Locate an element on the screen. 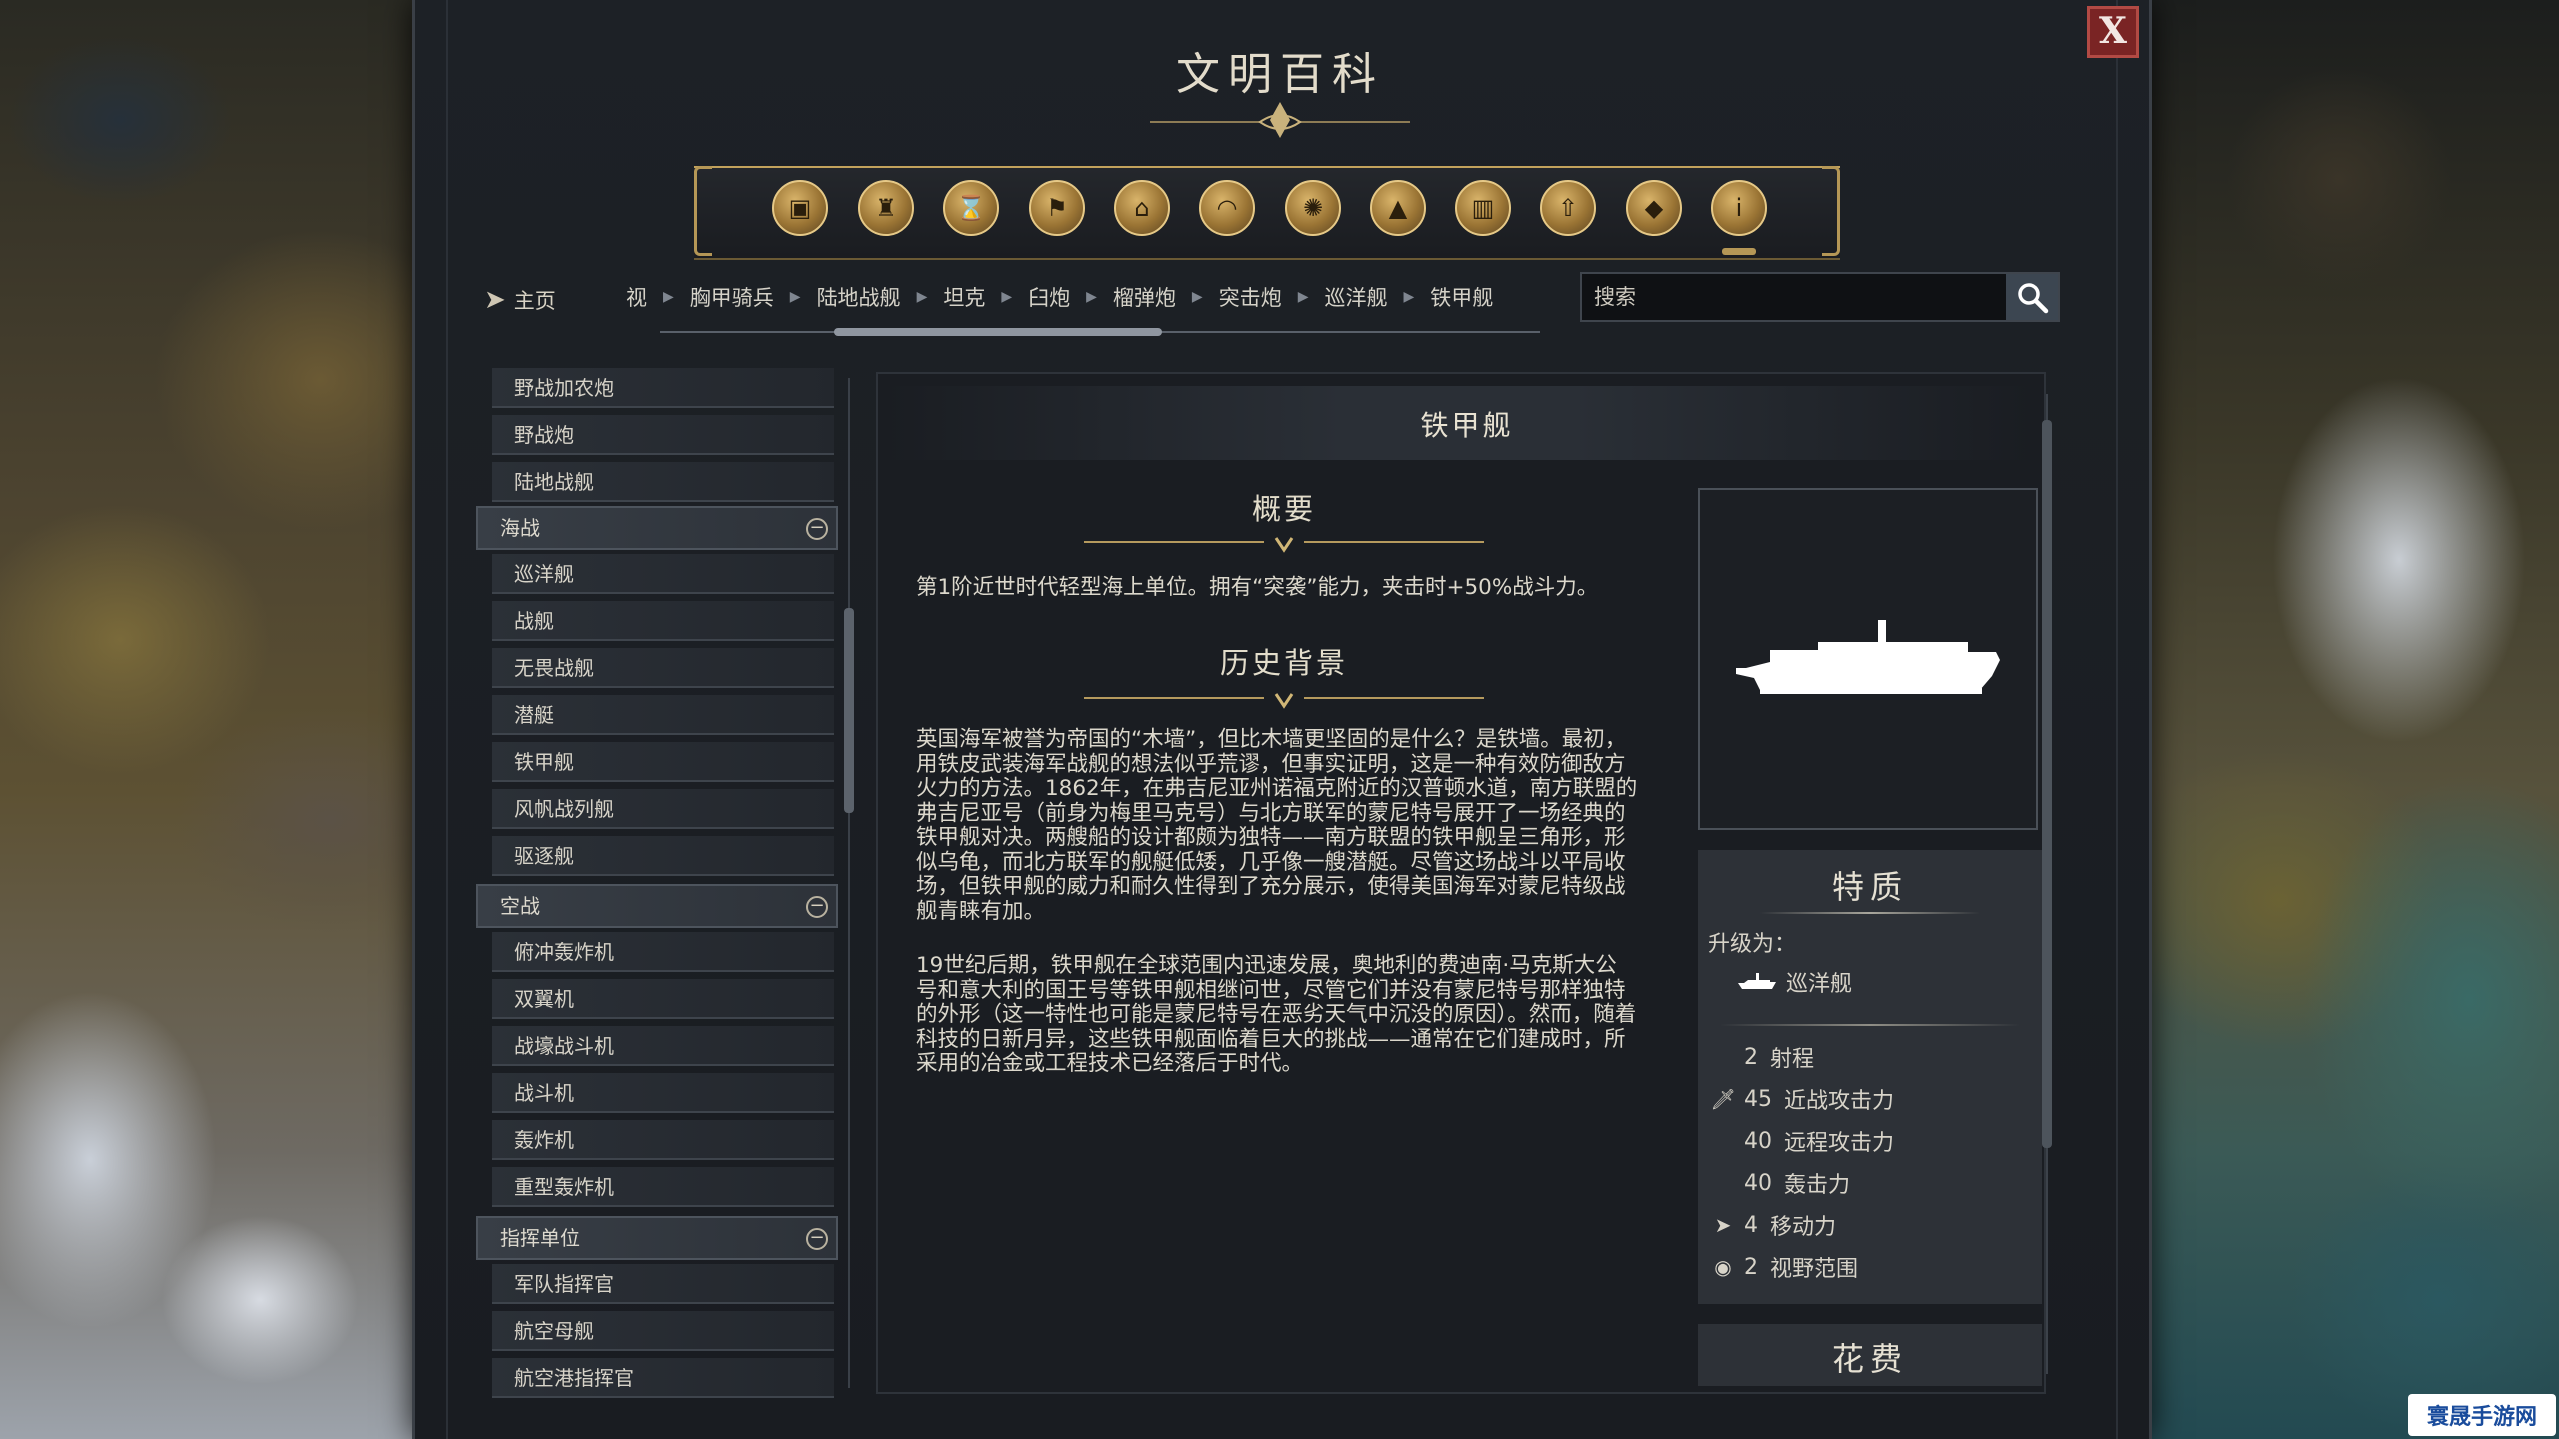 This screenshot has height=1439, width=2559. watermark-text: 寰晟手游网 is located at coordinates (2481, 1417).